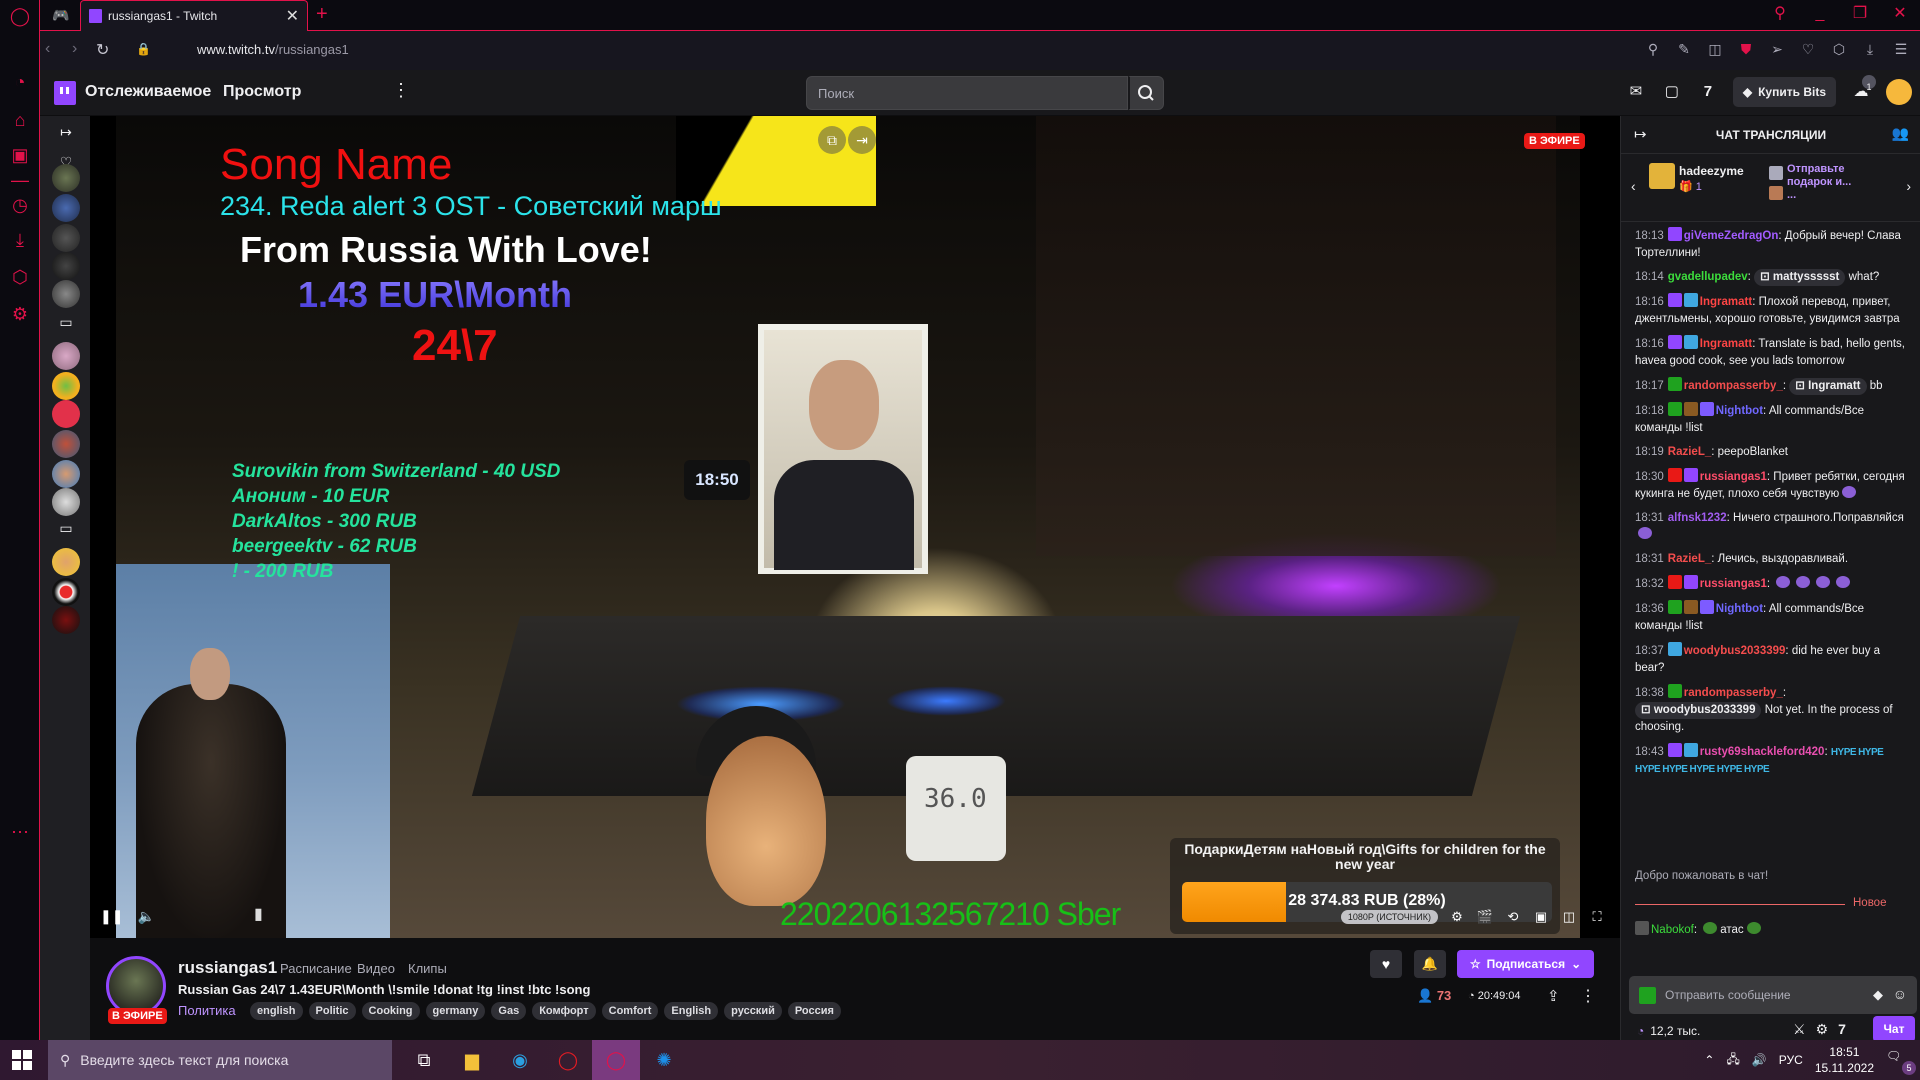 This screenshot has height=1080, width=1920. What do you see at coordinates (1668, 1031) in the screenshot?
I see `channel-points: ◔ 12,2 тыс.` at bounding box center [1668, 1031].